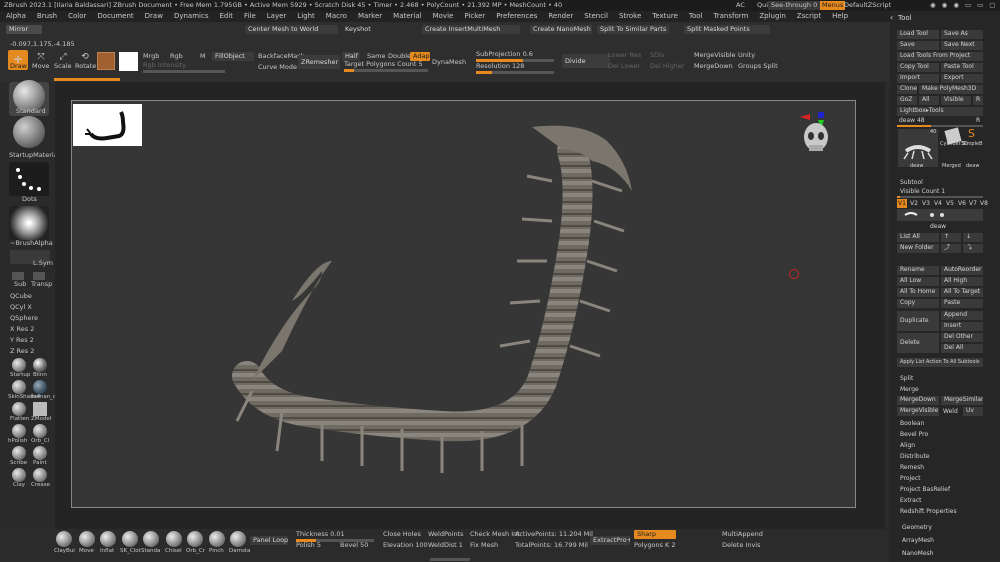  Describe the element at coordinates (40, 475) in the screenshot. I see `crease-brush-icon` at that location.